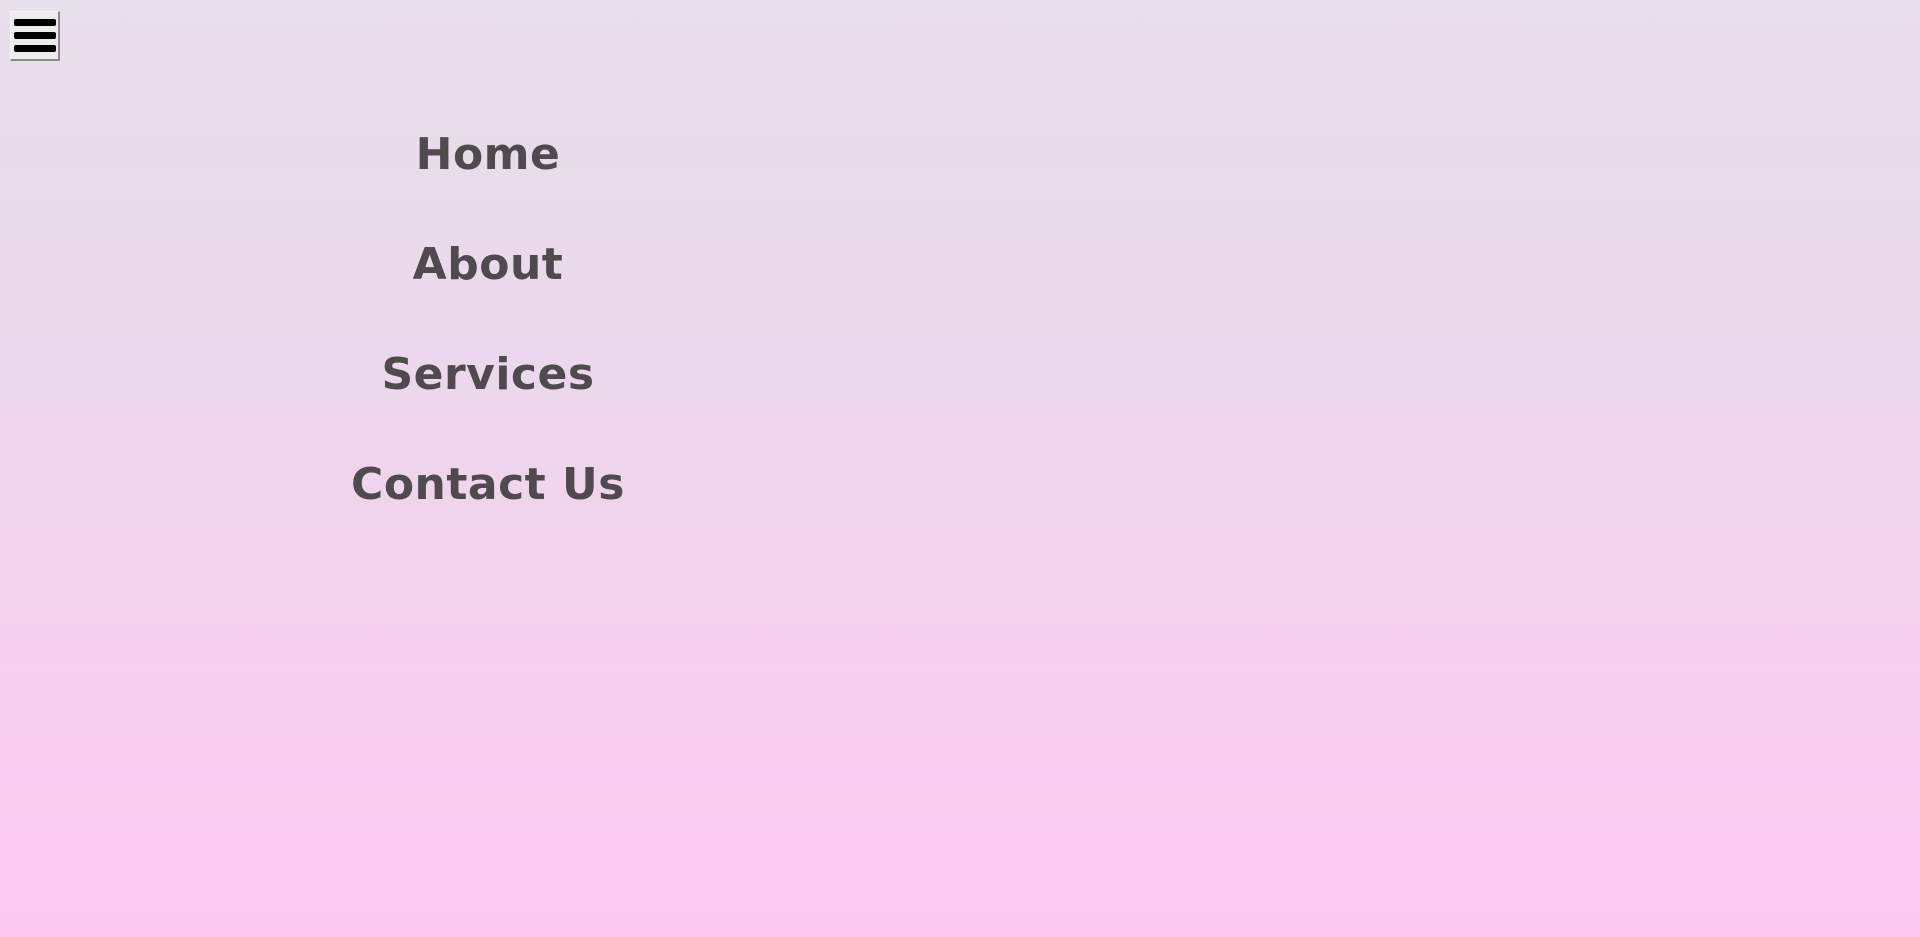 The image size is (1920, 937). What do you see at coordinates (488, 375) in the screenshot?
I see `nav-link-services: Services` at bounding box center [488, 375].